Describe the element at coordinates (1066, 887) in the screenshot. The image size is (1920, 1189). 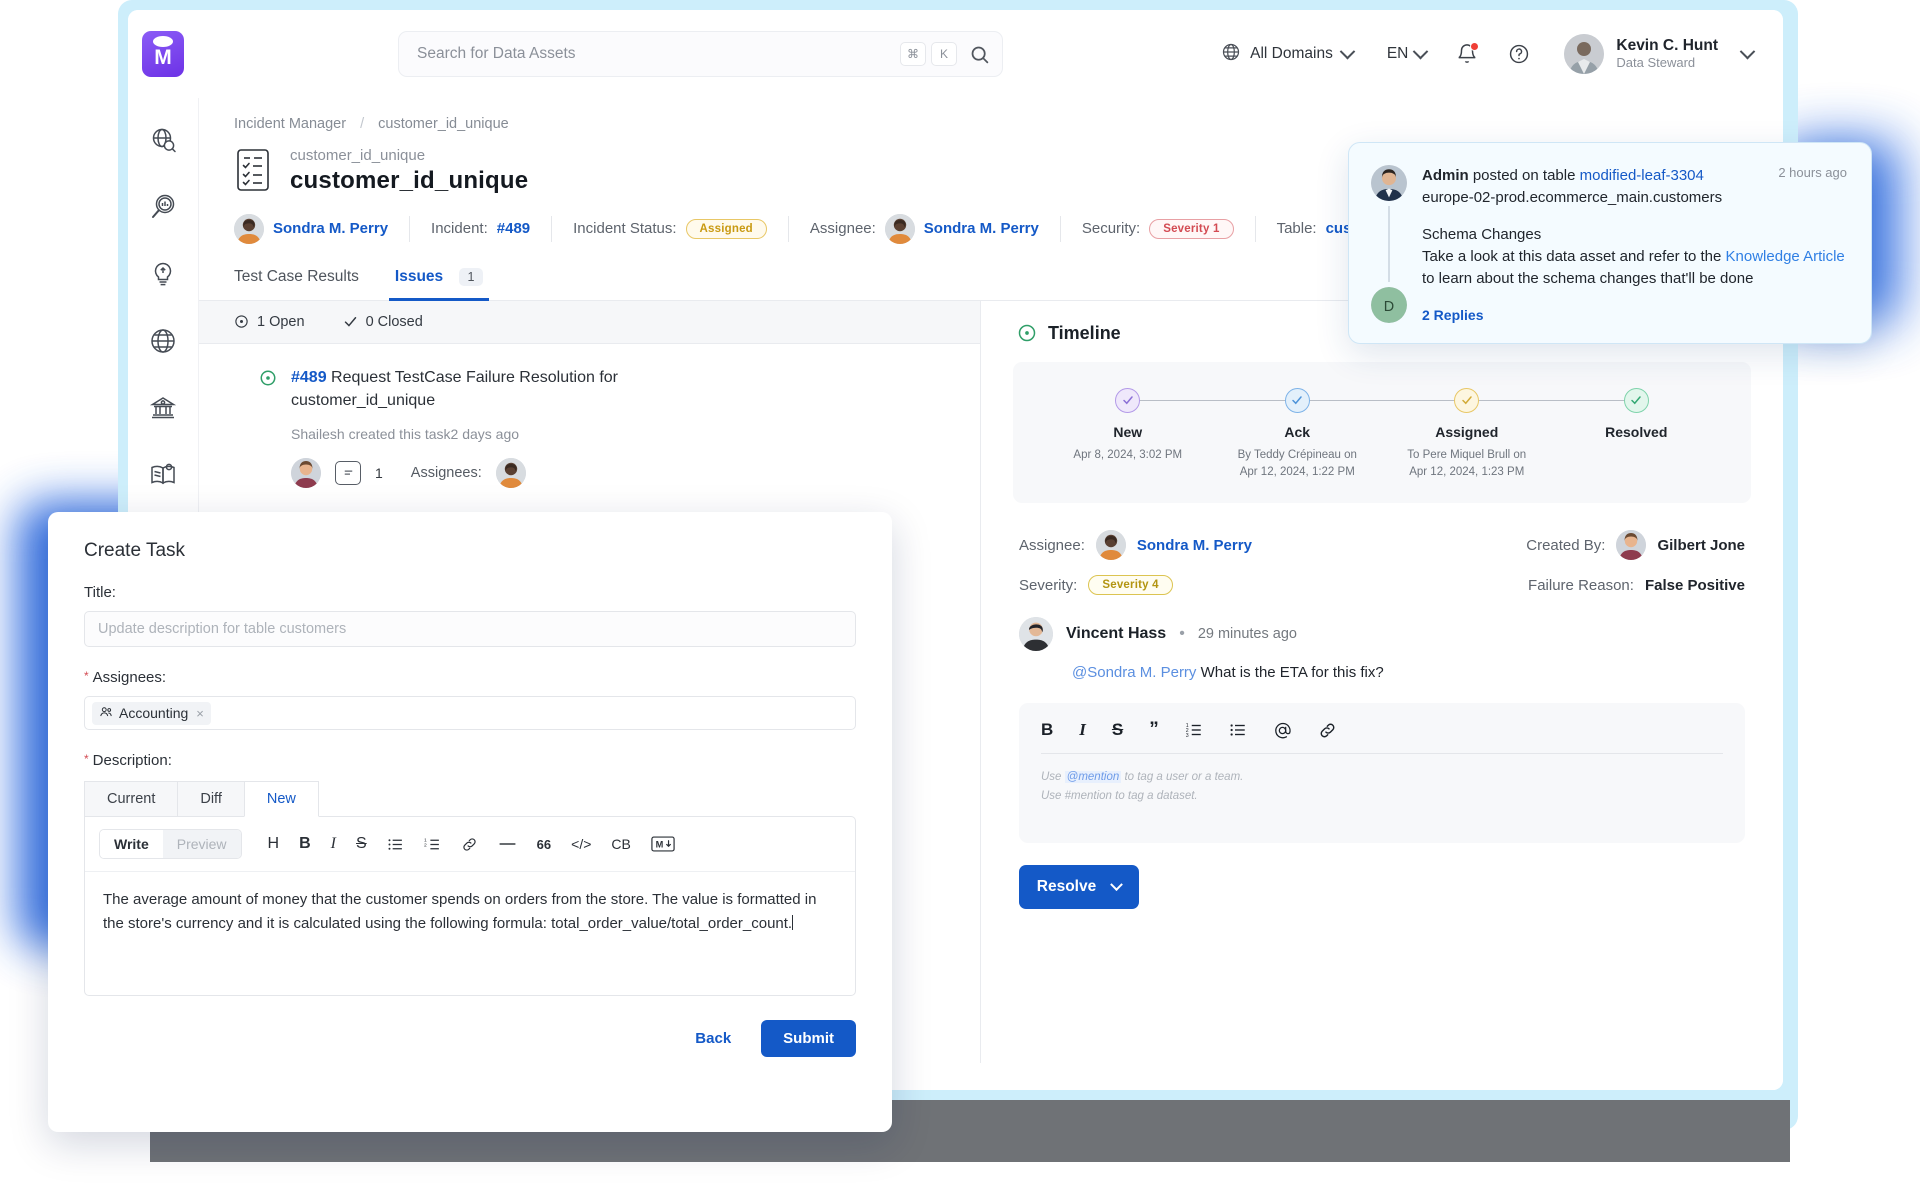
I see `resolve-label: Resolve` at that location.